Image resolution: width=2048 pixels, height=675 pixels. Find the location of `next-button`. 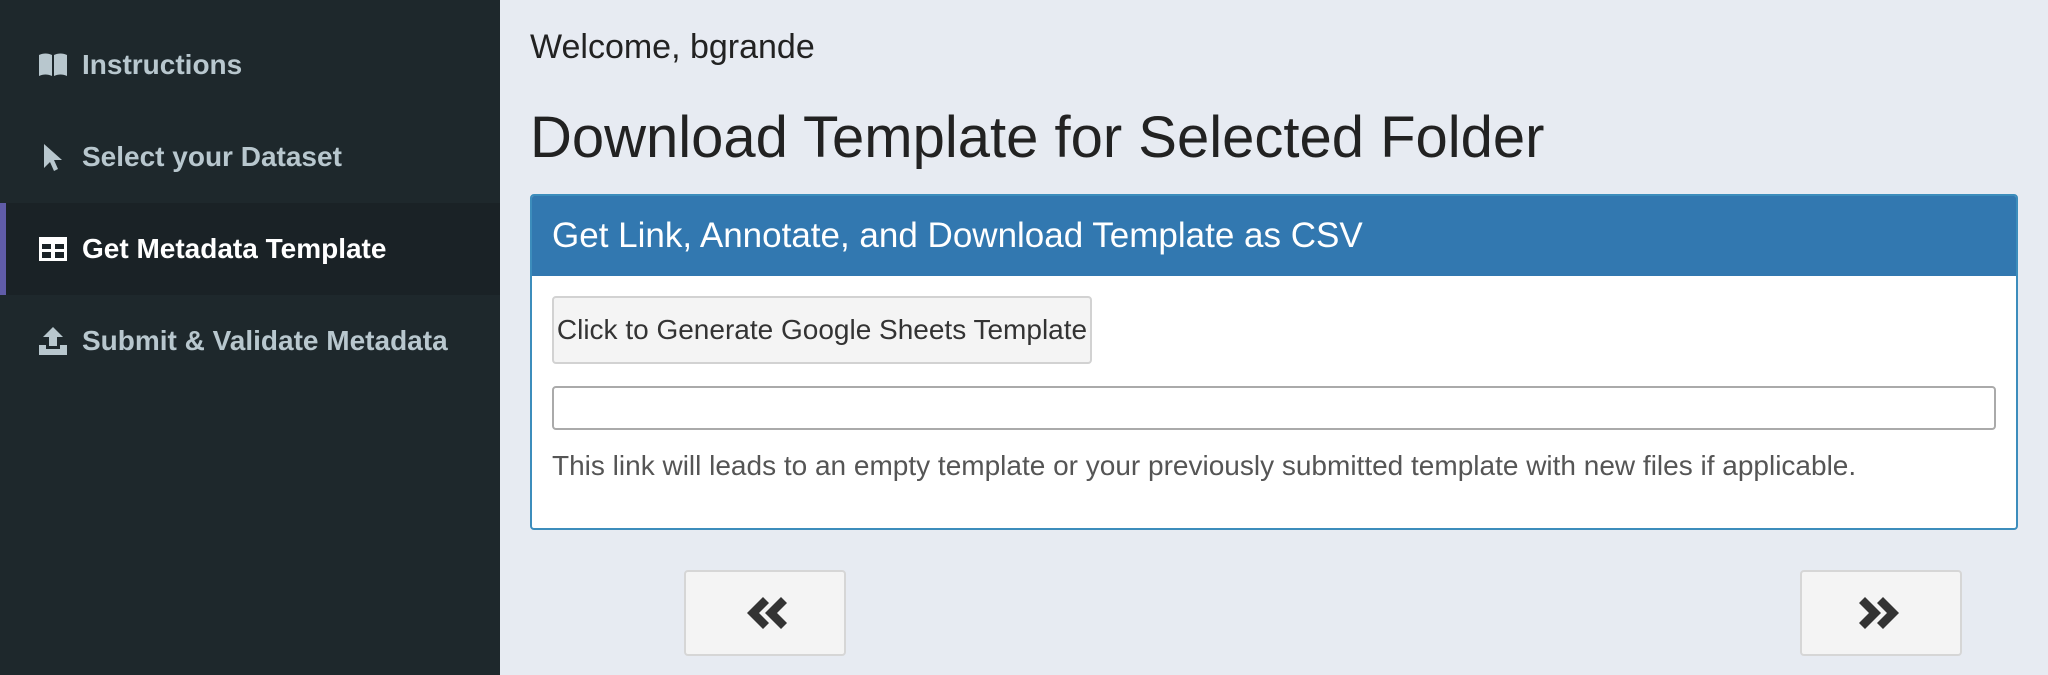

next-button is located at coordinates (1881, 613).